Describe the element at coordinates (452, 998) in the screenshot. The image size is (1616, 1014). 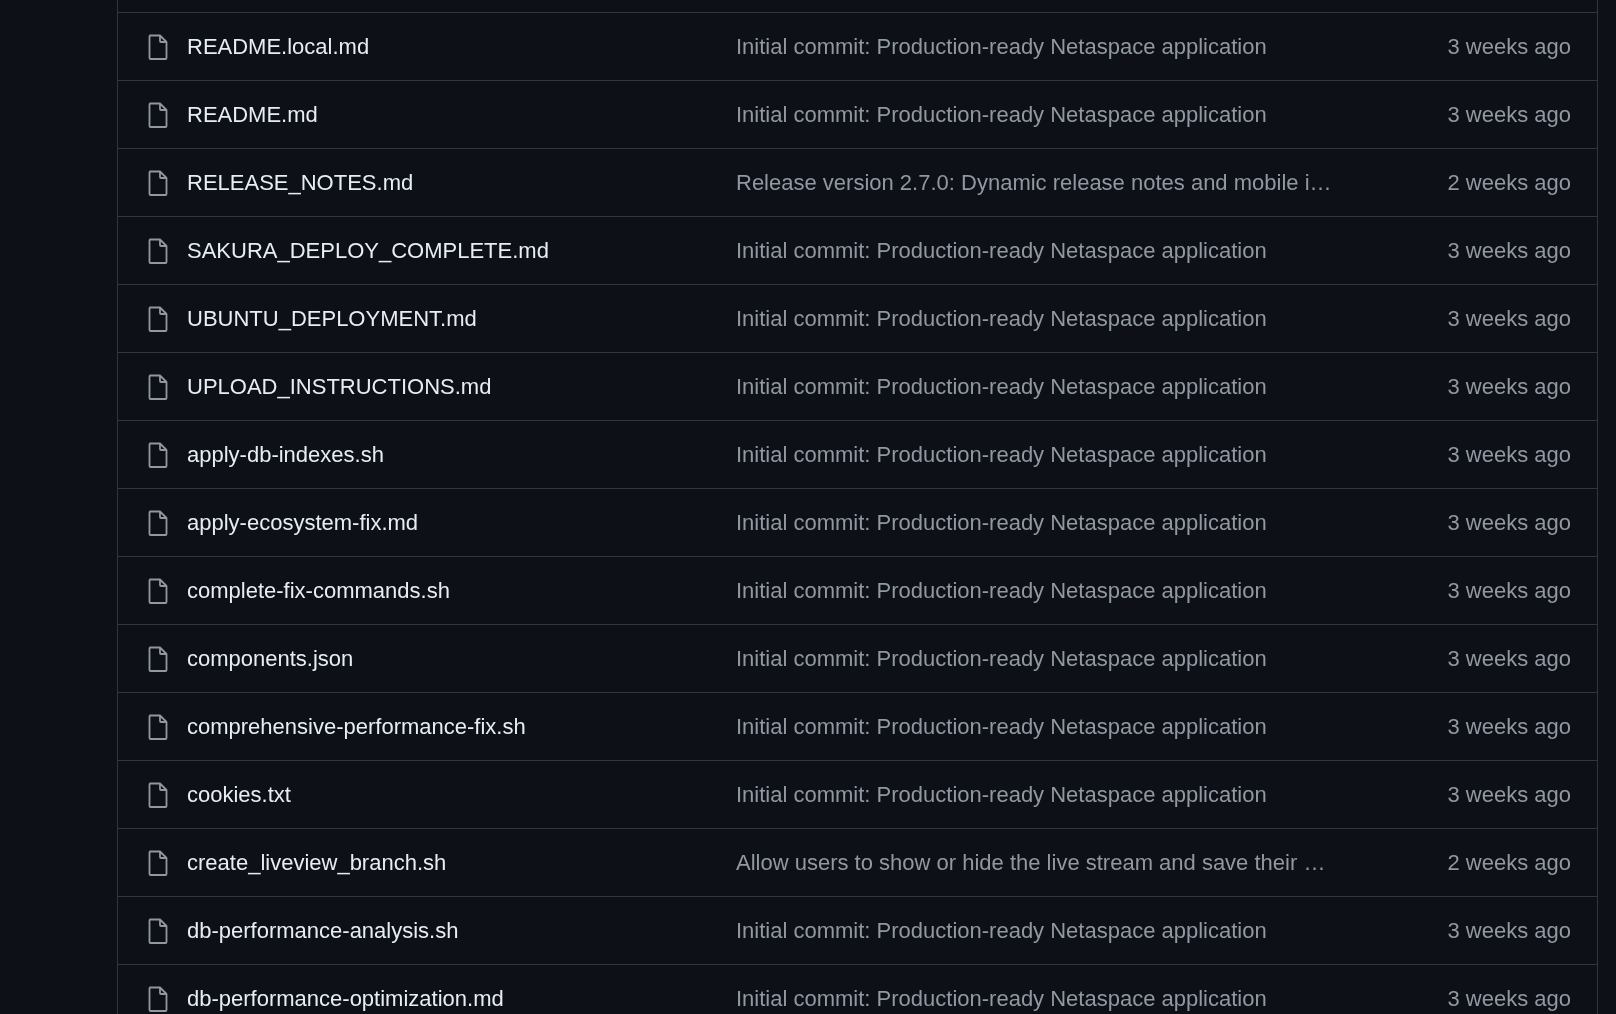
I see `file-name-link: db-performance-optimization.md` at that location.